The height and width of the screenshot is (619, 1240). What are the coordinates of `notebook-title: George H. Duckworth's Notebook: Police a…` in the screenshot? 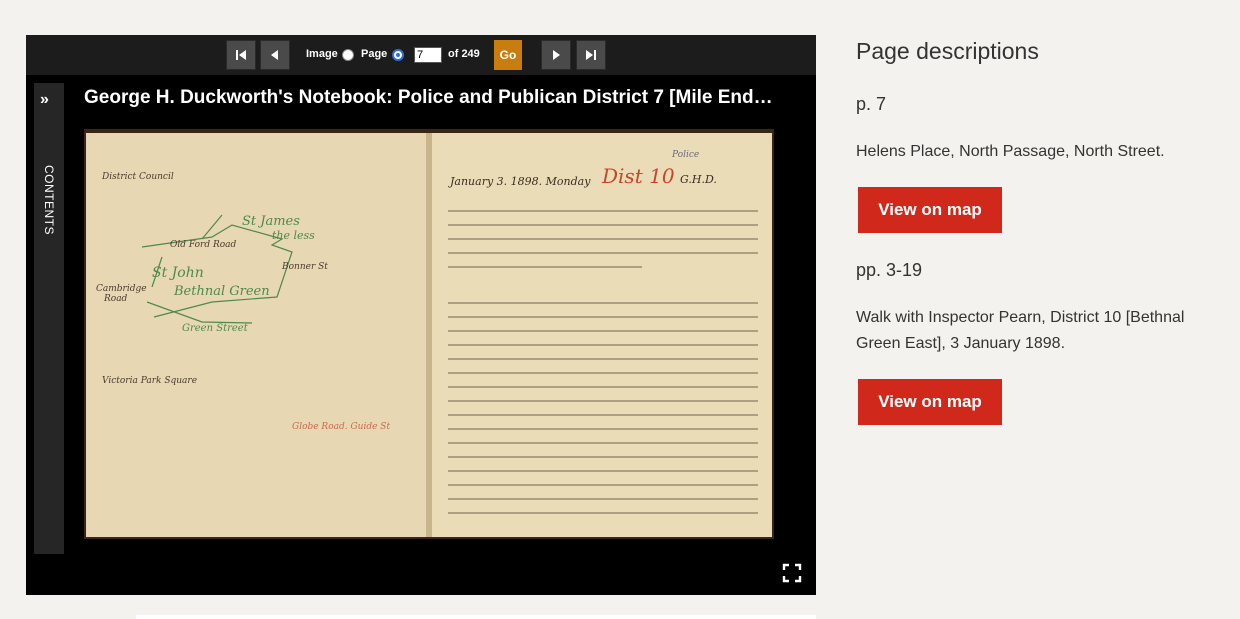 It's located at (428, 97).